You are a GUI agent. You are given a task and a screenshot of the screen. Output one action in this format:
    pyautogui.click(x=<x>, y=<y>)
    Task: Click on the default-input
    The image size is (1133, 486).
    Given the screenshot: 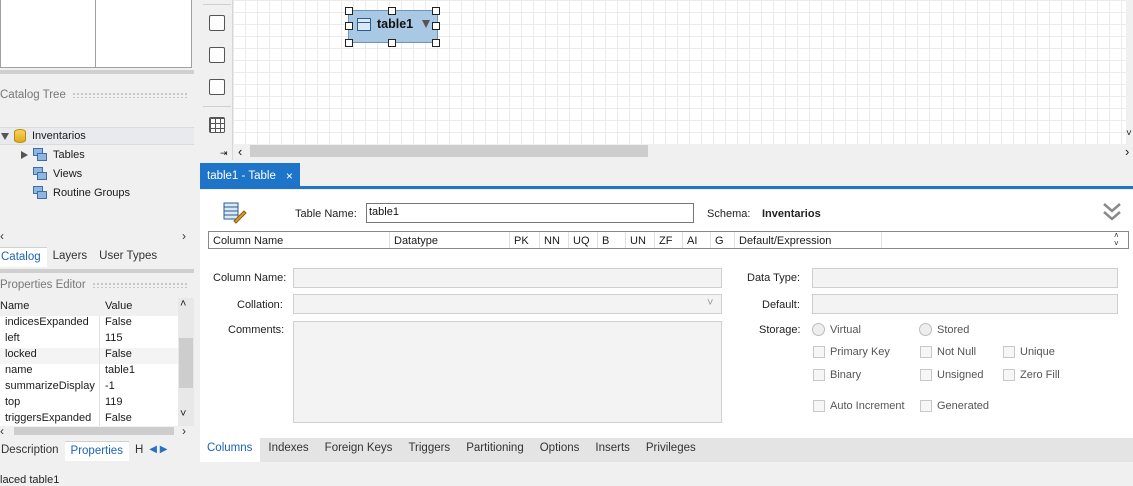 What is the action you would take?
    pyautogui.click(x=965, y=304)
    